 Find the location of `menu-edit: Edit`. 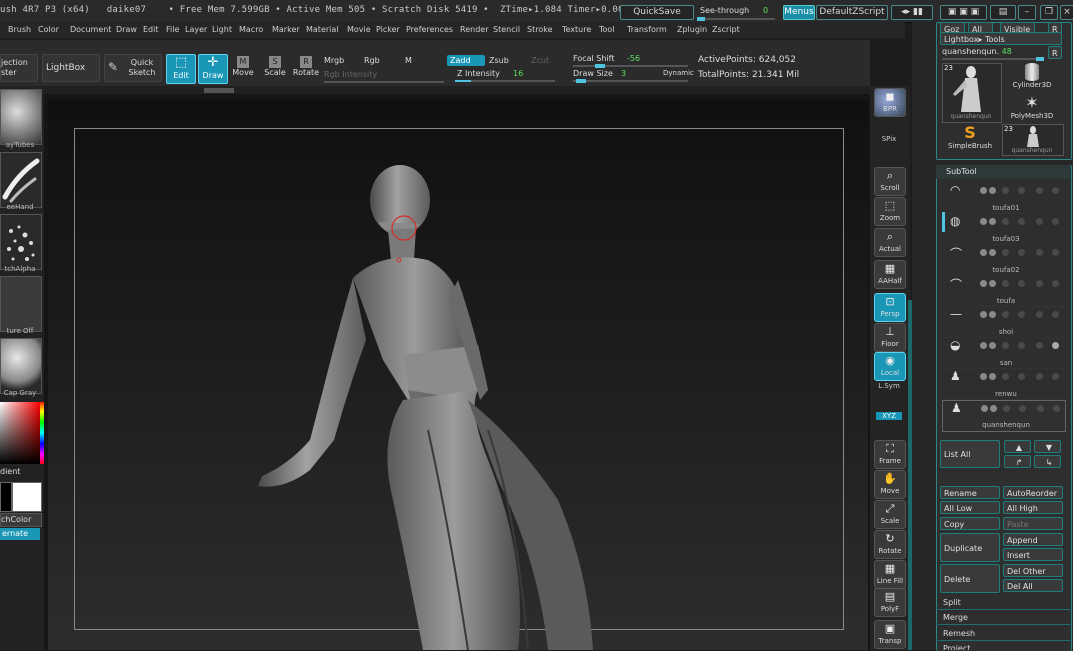

menu-edit: Edit is located at coordinates (151, 29).